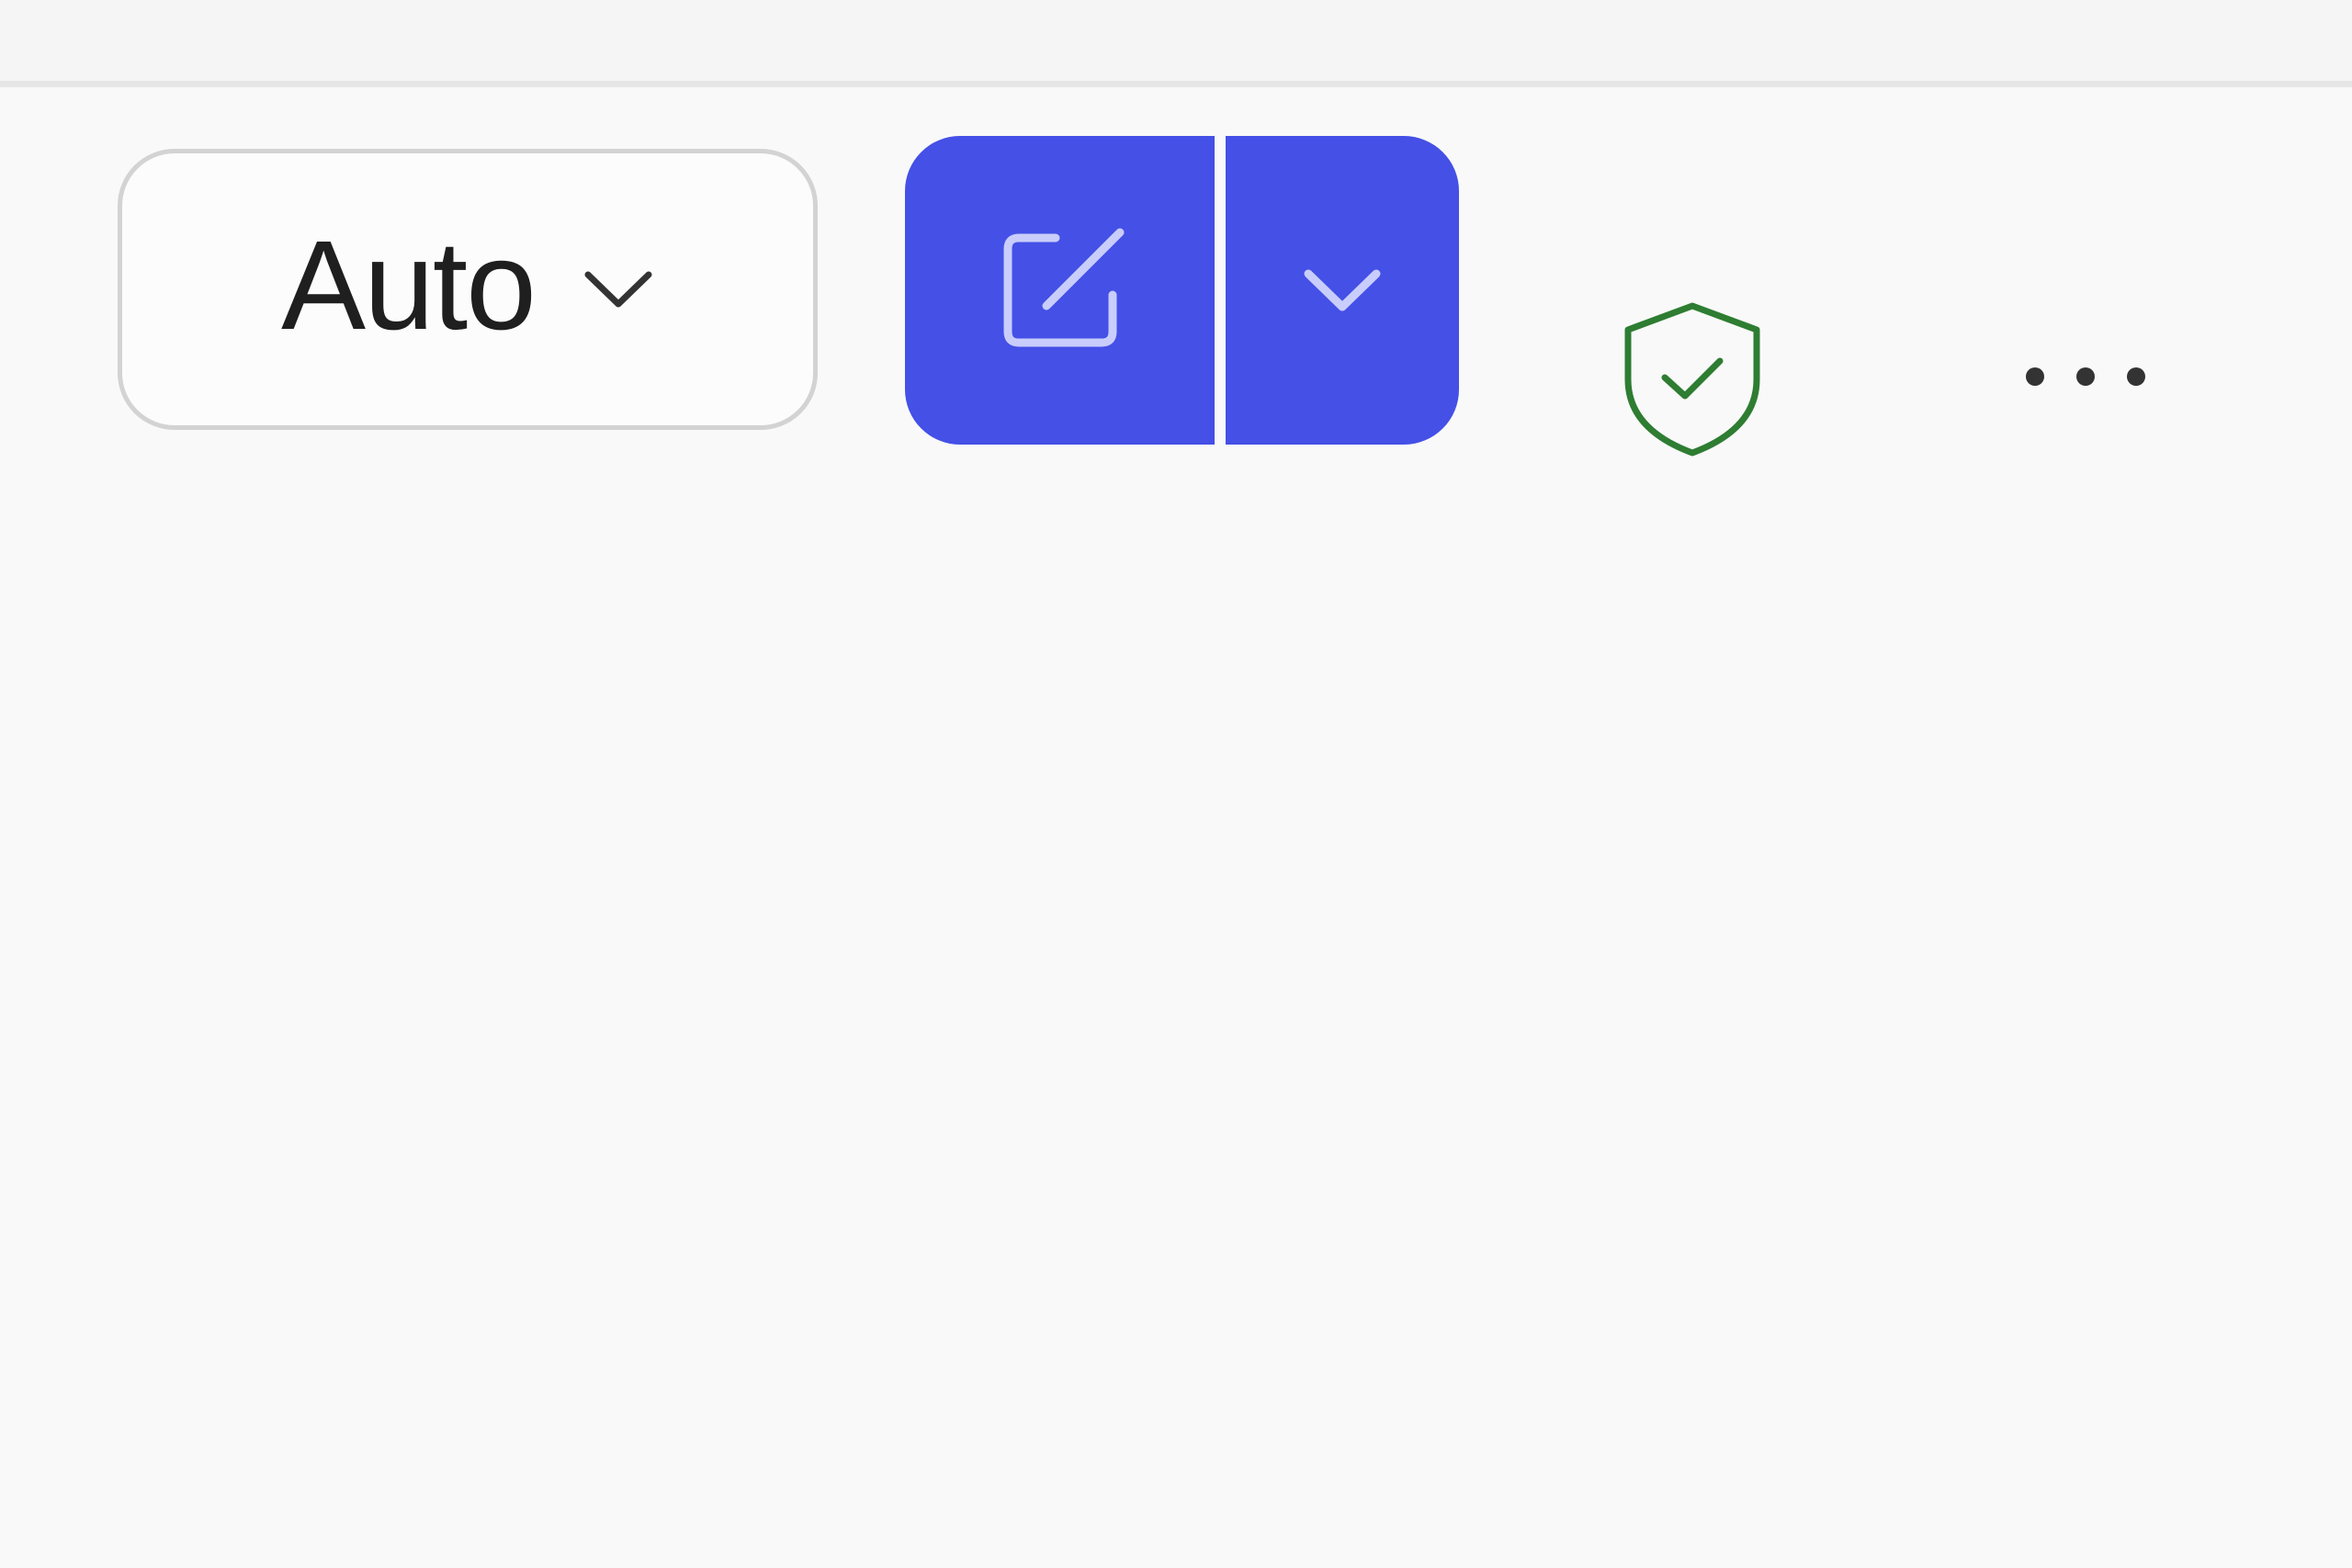  I want to click on compose-button, so click(1060, 291).